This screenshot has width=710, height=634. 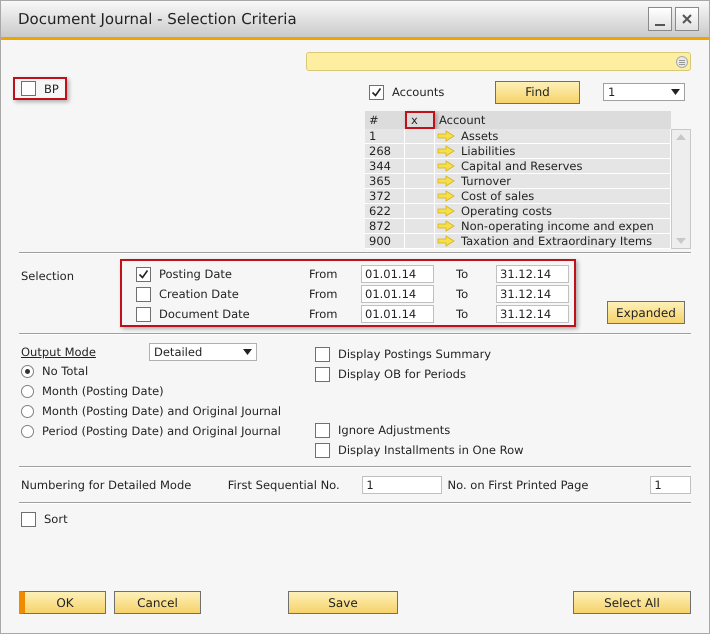 What do you see at coordinates (65, 371) in the screenshot?
I see `radio-label: No Total` at bounding box center [65, 371].